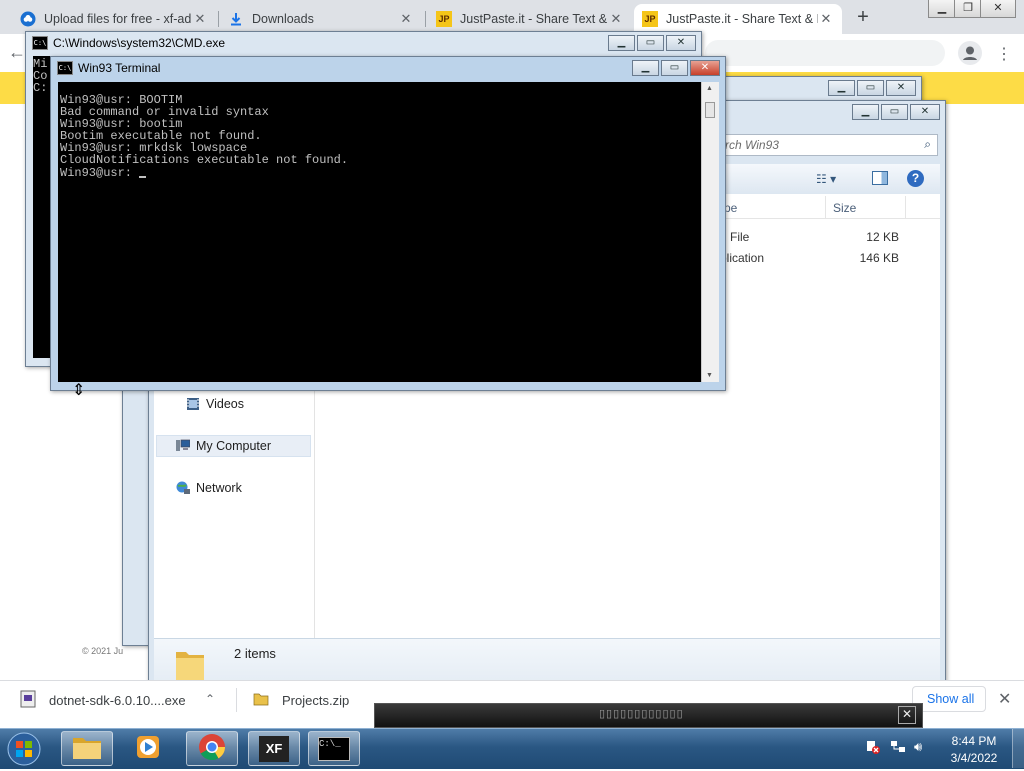 This screenshot has height=771, width=1024. What do you see at coordinates (826, 179) in the screenshot?
I see `view-options-icon: ☷ ▾` at bounding box center [826, 179].